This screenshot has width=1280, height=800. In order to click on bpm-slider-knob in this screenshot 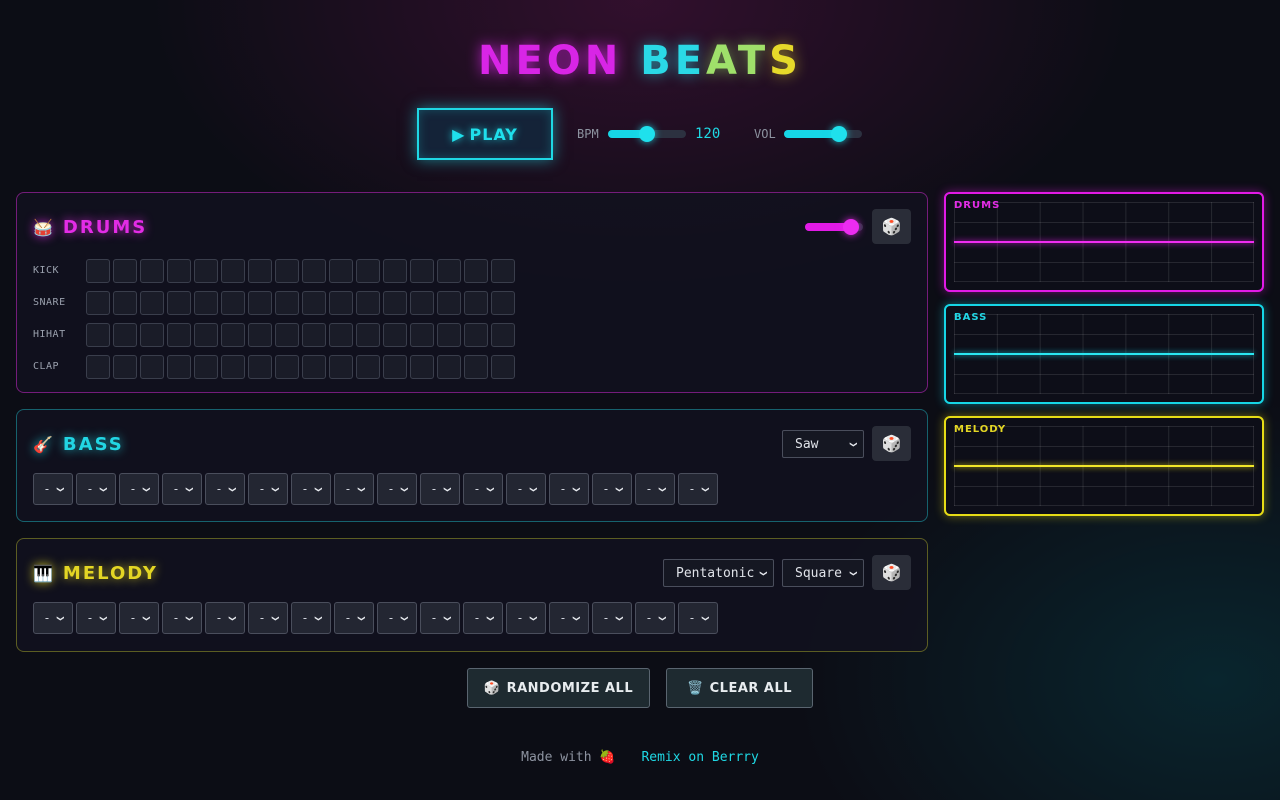, I will do `click(647, 134)`.